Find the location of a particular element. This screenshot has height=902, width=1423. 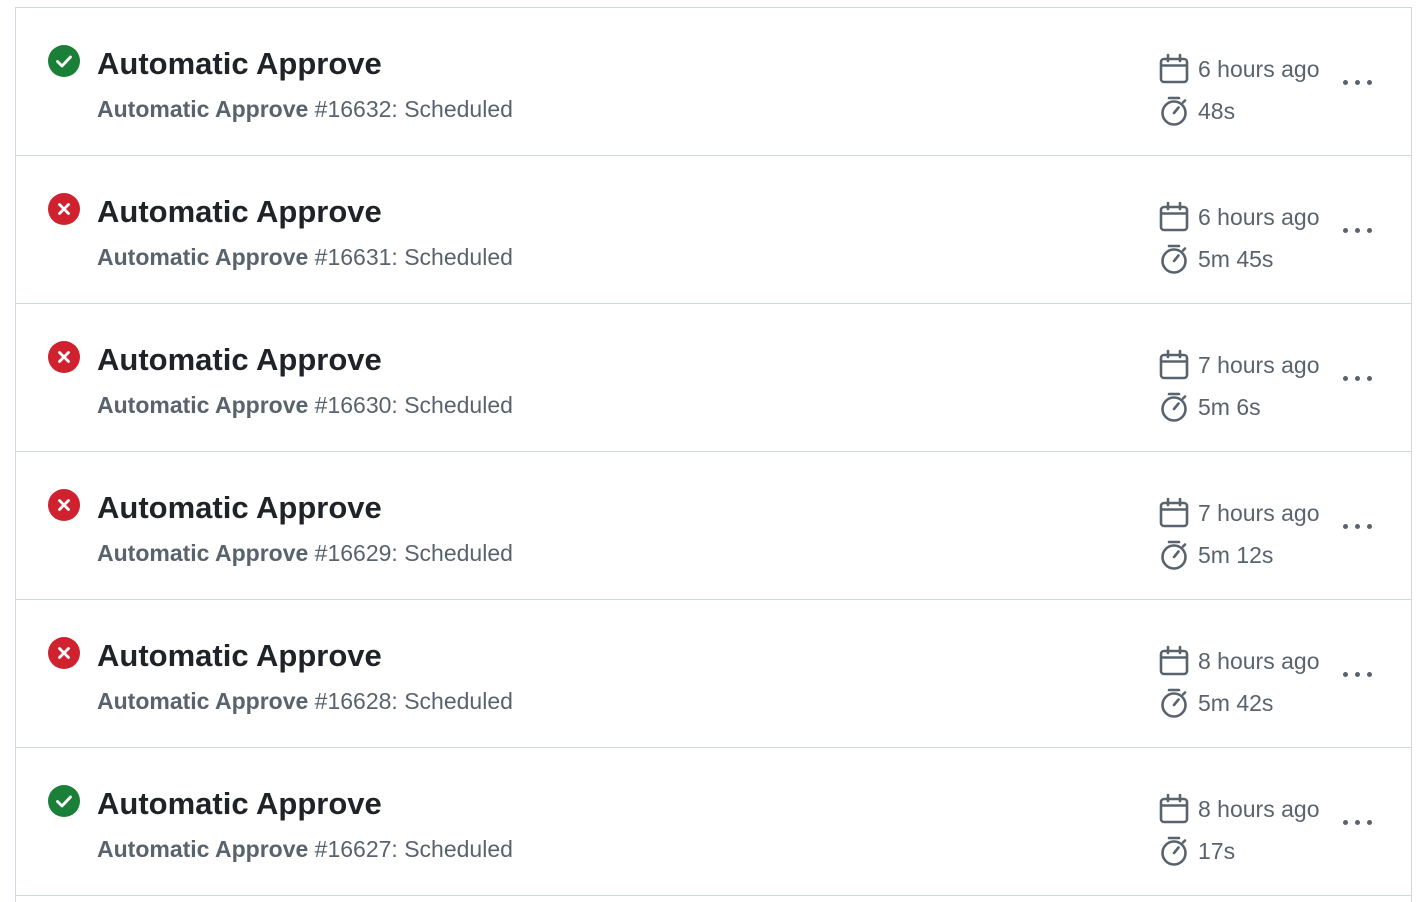

run-meta: 6 hours ago 48s is located at coordinates (1258, 90).